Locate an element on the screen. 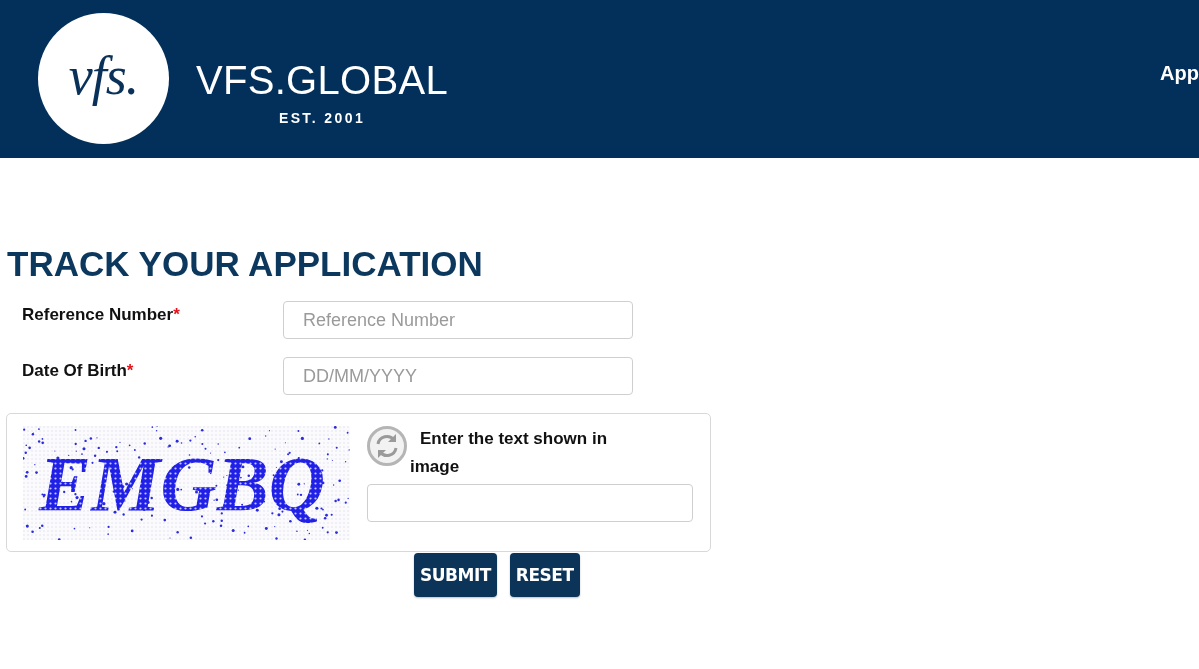 The width and height of the screenshot is (1199, 669). brand-tagline: EST. 2001 is located at coordinates (322, 118).